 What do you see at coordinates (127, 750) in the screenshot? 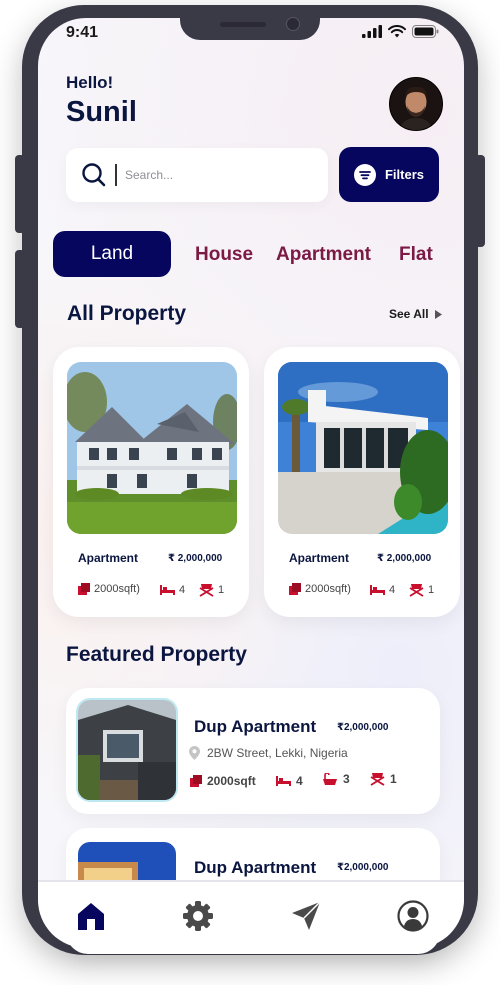
I see `featured-image` at bounding box center [127, 750].